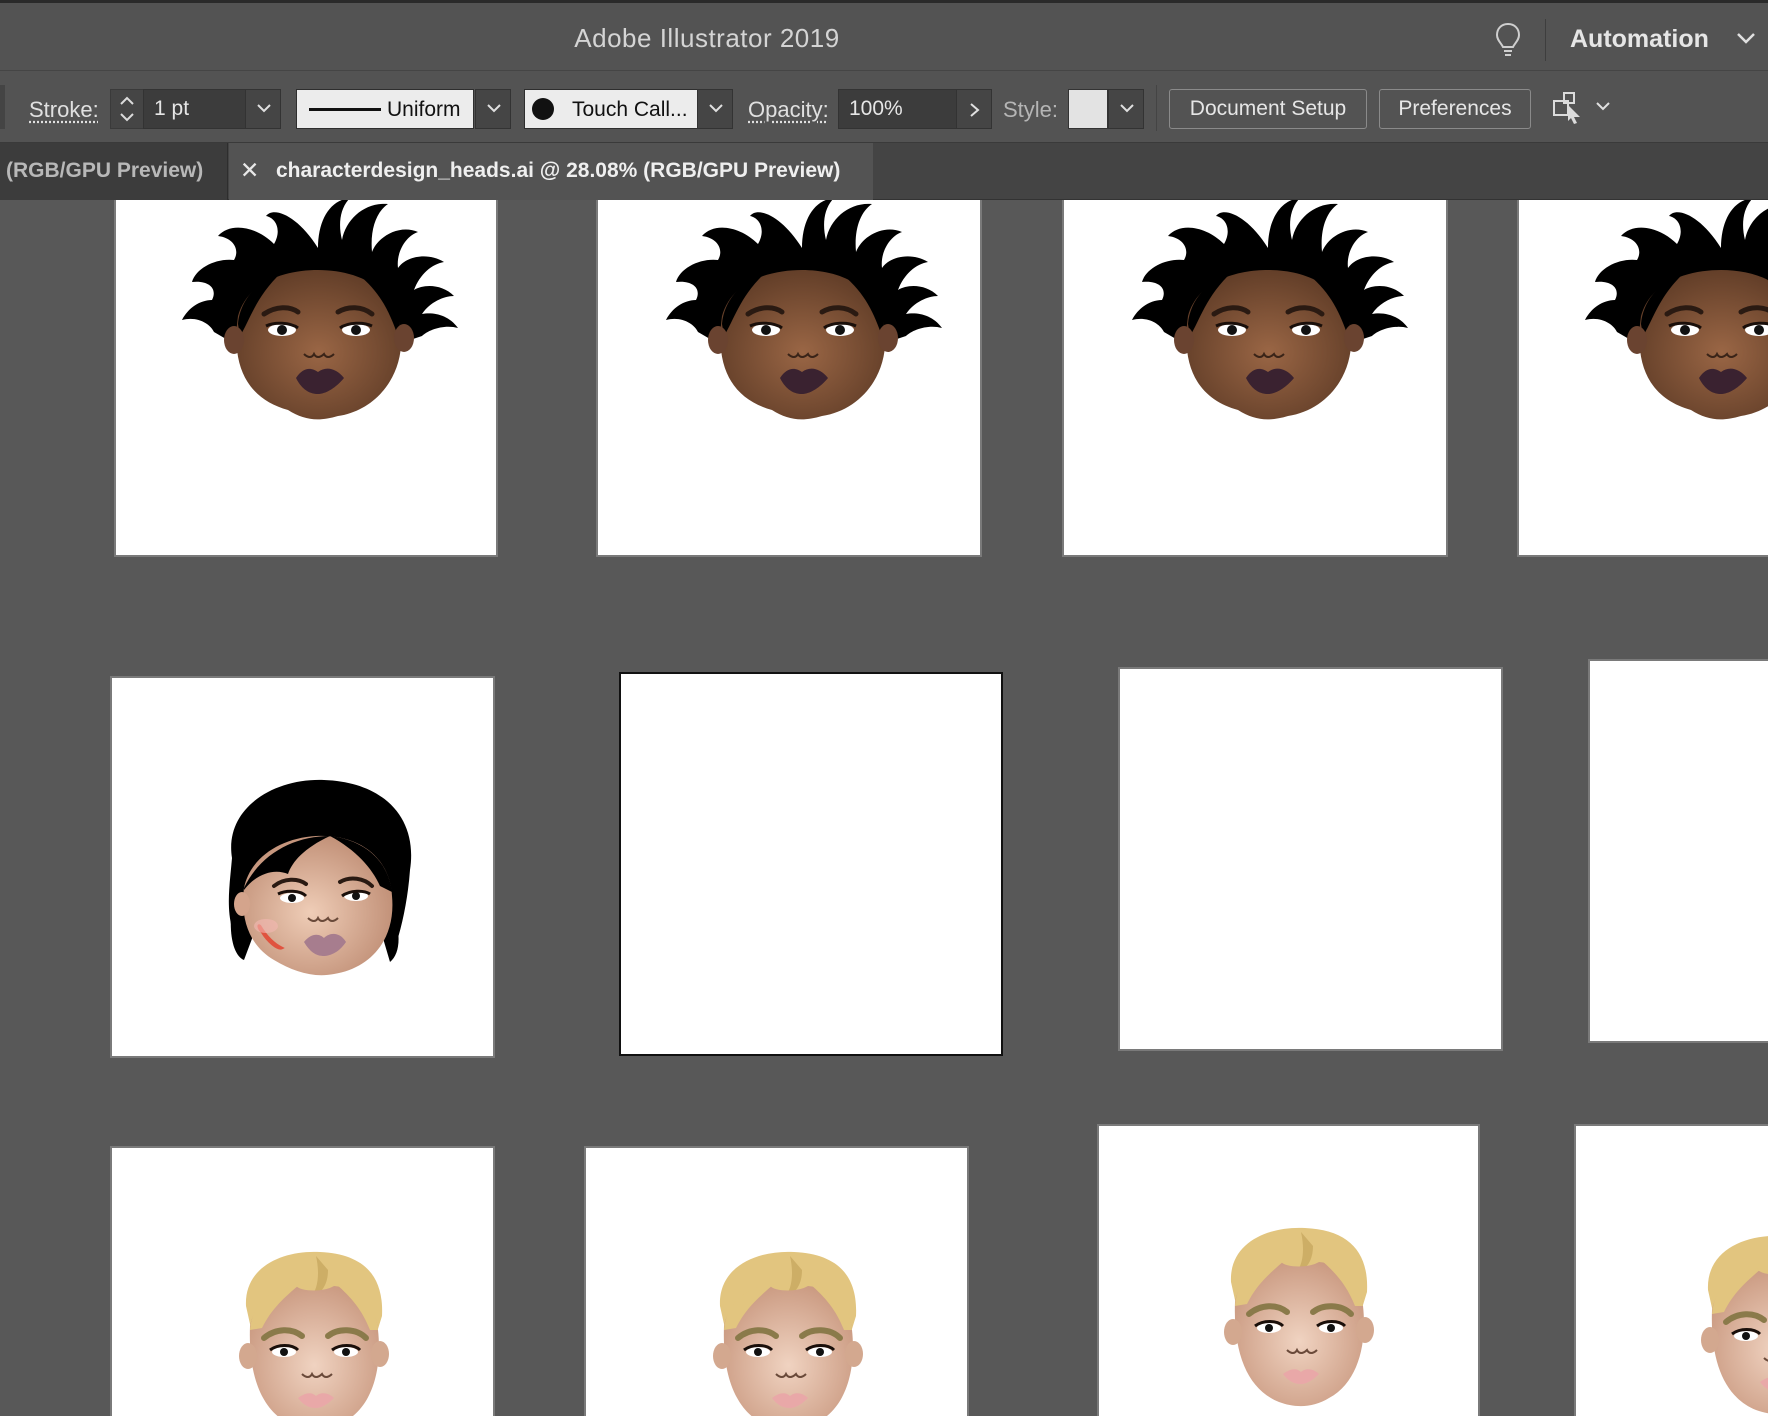 The height and width of the screenshot is (1416, 1768). I want to click on document-setup-button: Document Setup, so click(1268, 109).